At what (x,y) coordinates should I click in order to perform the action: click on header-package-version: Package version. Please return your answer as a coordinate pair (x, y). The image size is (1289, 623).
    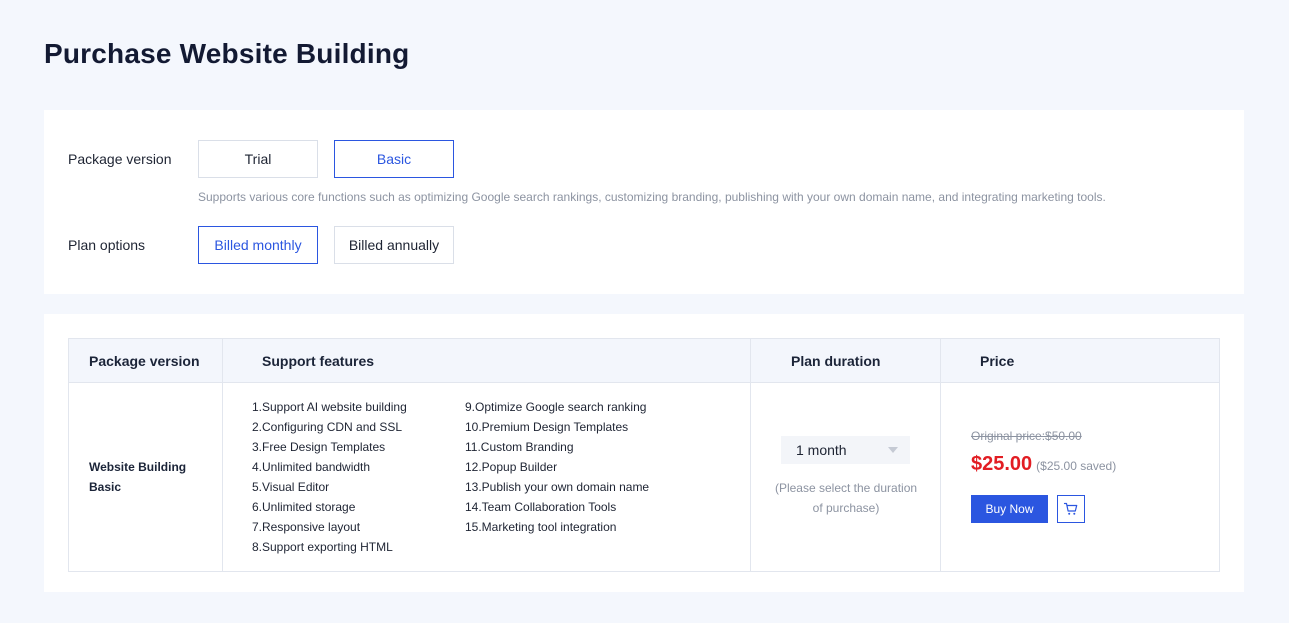
    Looking at the image, I should click on (144, 361).